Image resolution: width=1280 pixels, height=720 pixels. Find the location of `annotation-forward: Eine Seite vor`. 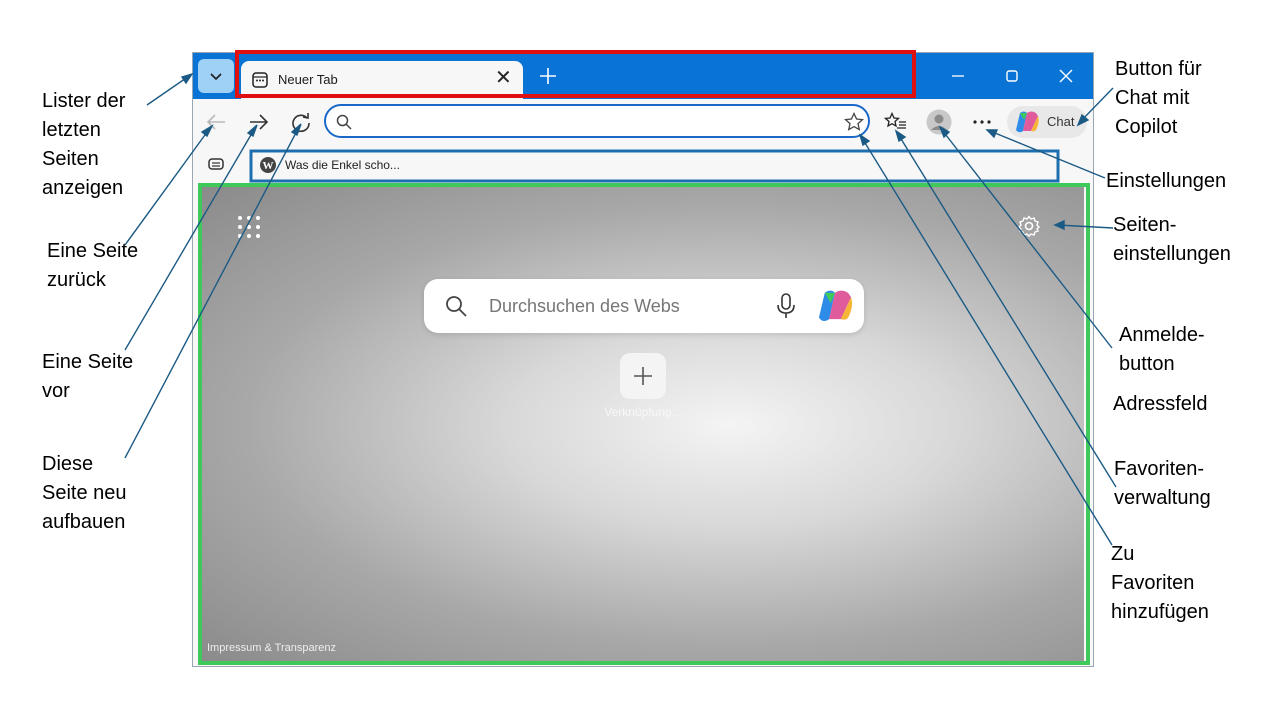

annotation-forward: Eine Seite vor is located at coordinates (88, 376).